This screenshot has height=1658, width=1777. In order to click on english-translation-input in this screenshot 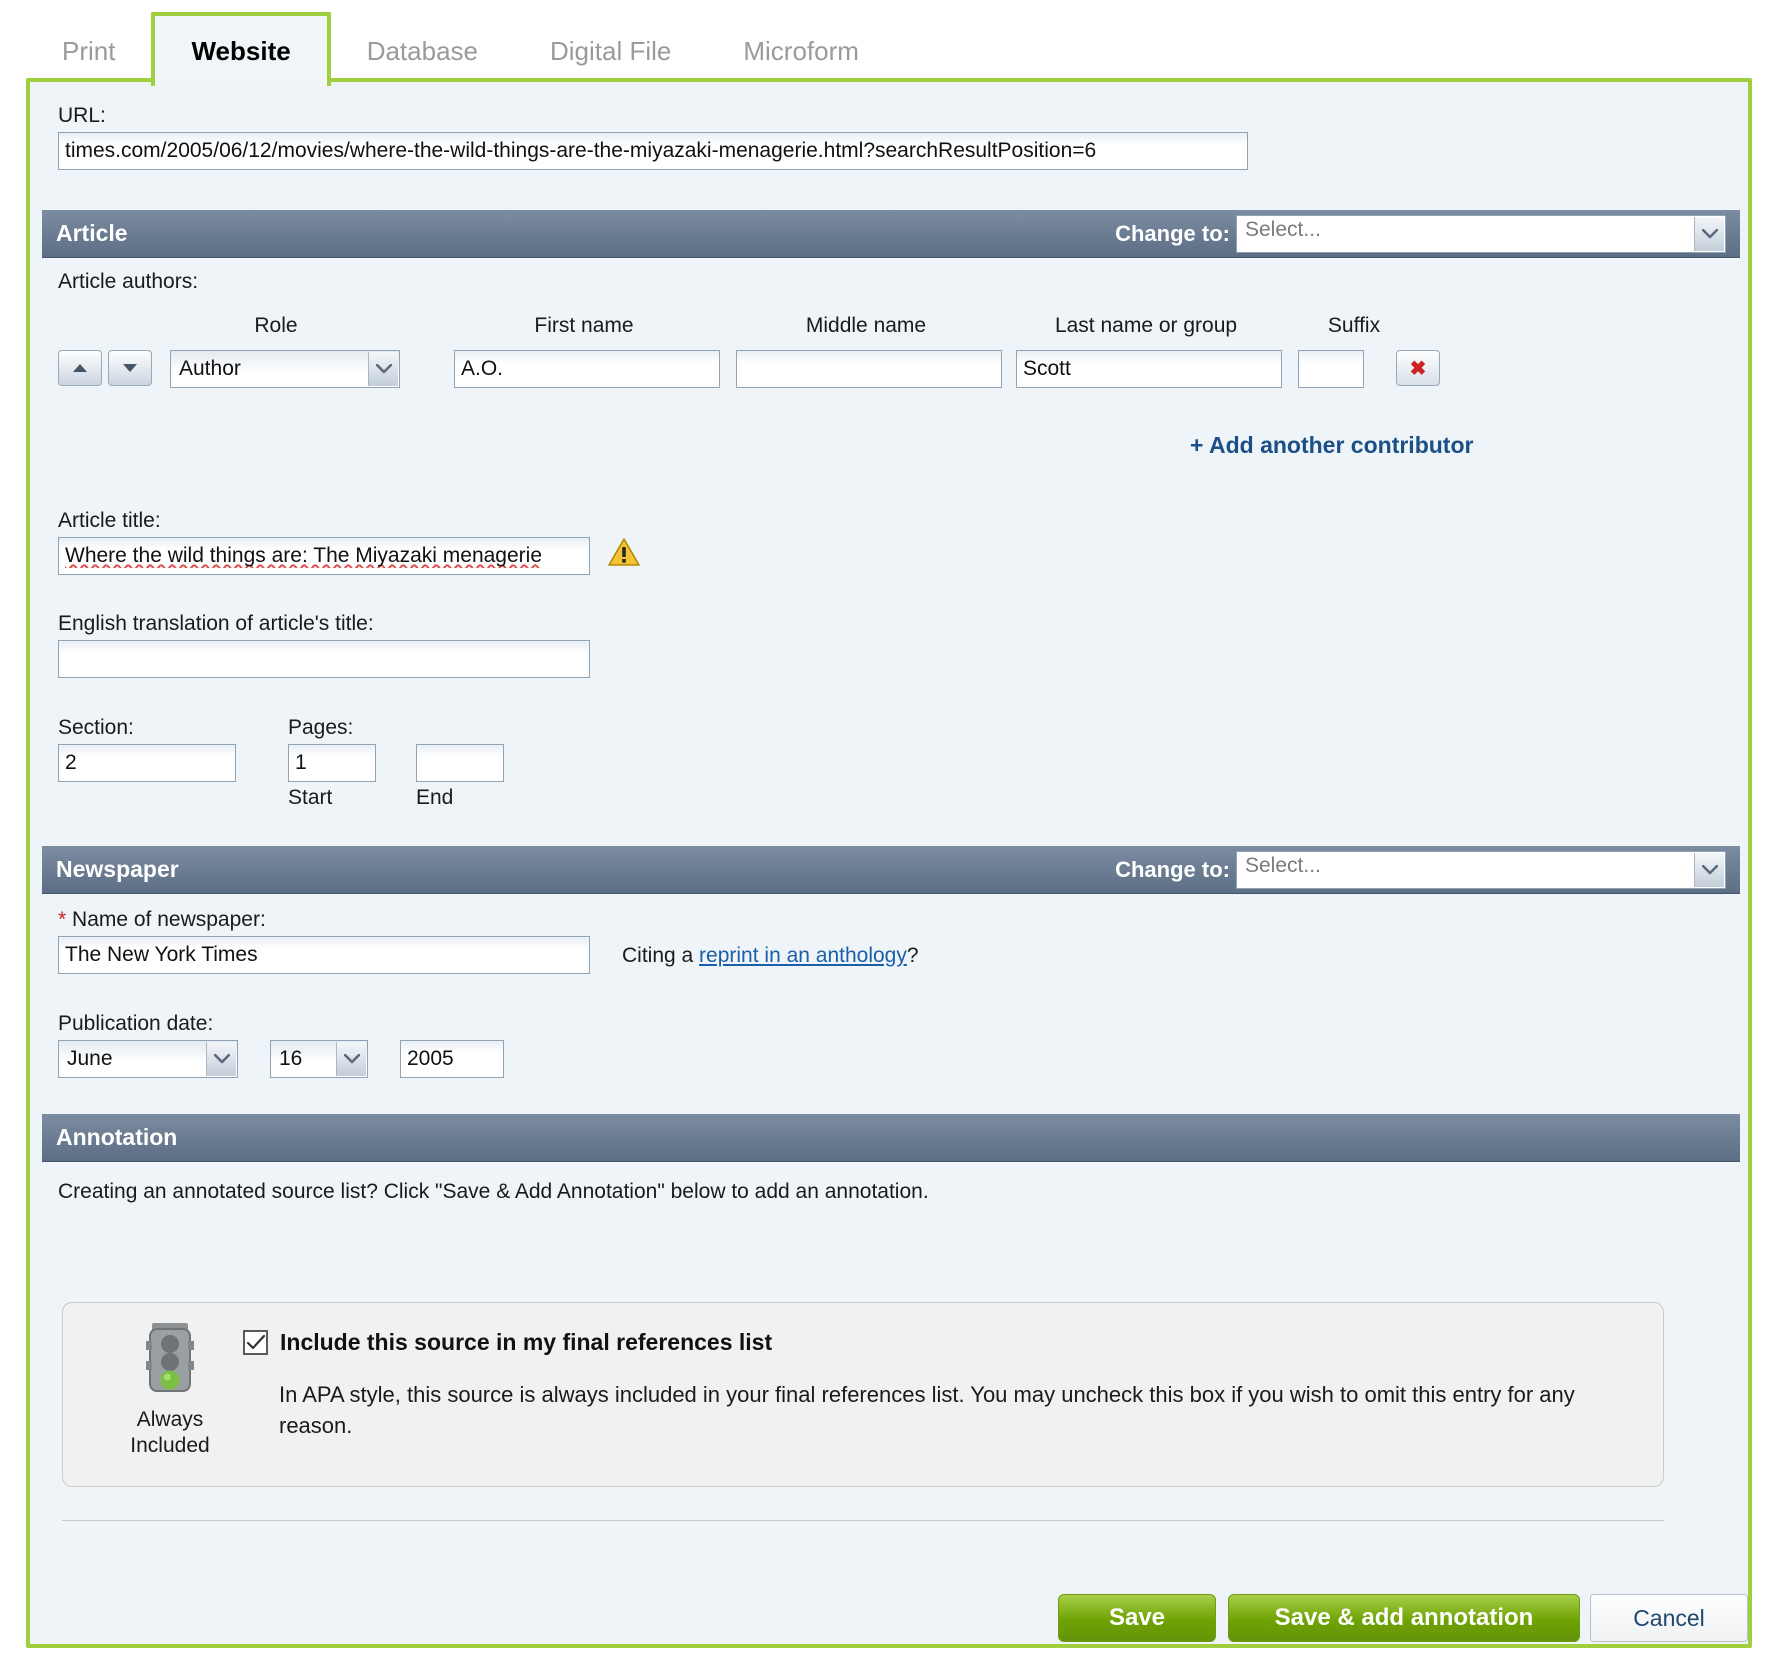, I will do `click(324, 659)`.